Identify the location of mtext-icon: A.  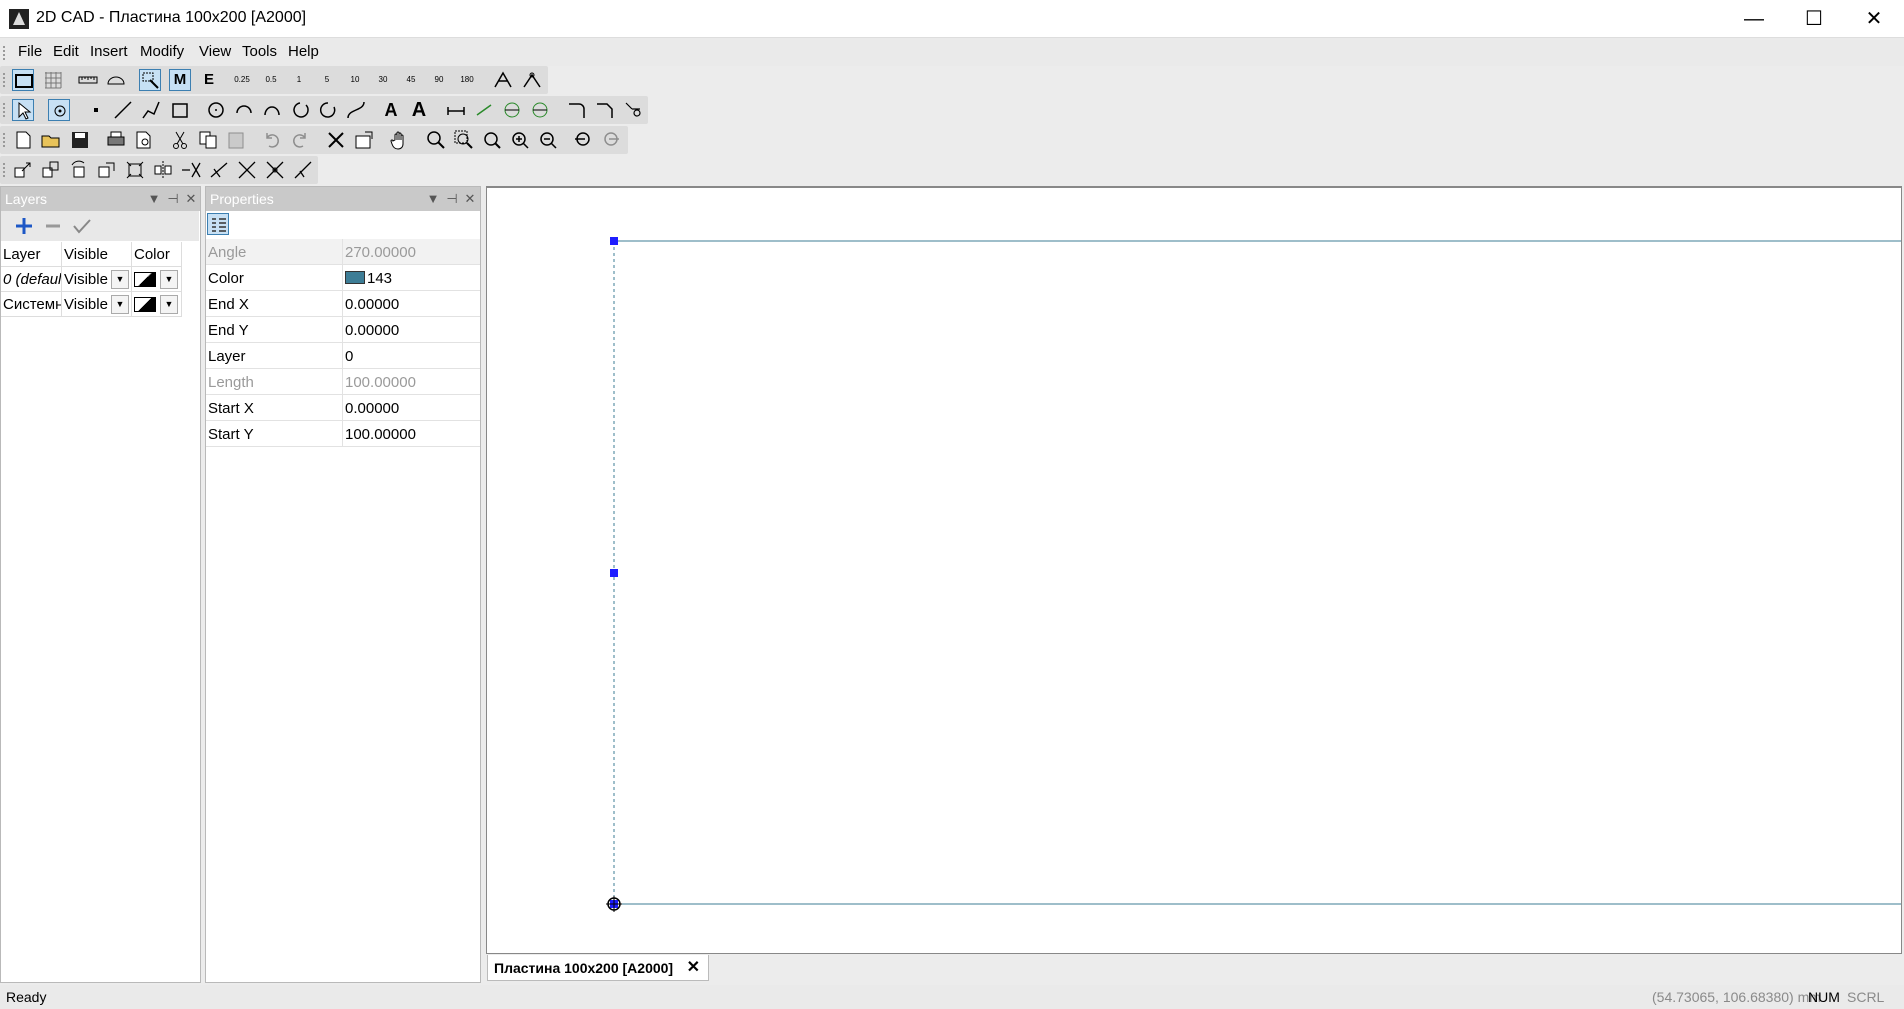
(419, 110).